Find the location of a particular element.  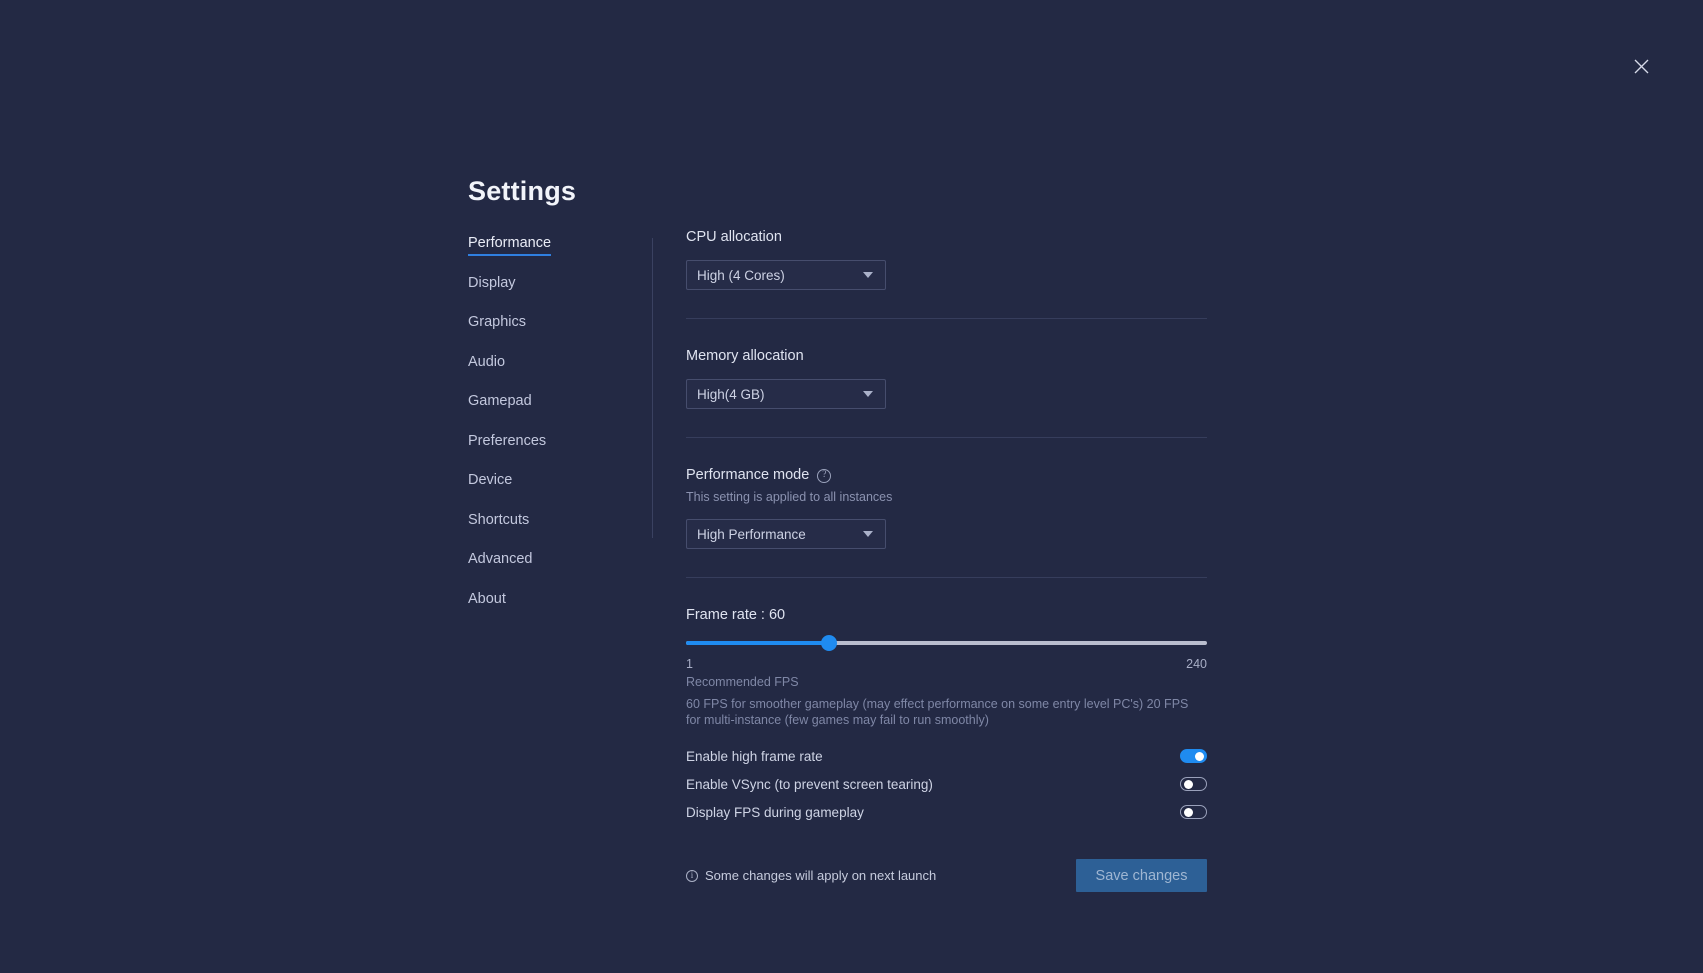

cpu-allocation-section: CPU allocation High (4 Cores) is located at coordinates (946, 259).